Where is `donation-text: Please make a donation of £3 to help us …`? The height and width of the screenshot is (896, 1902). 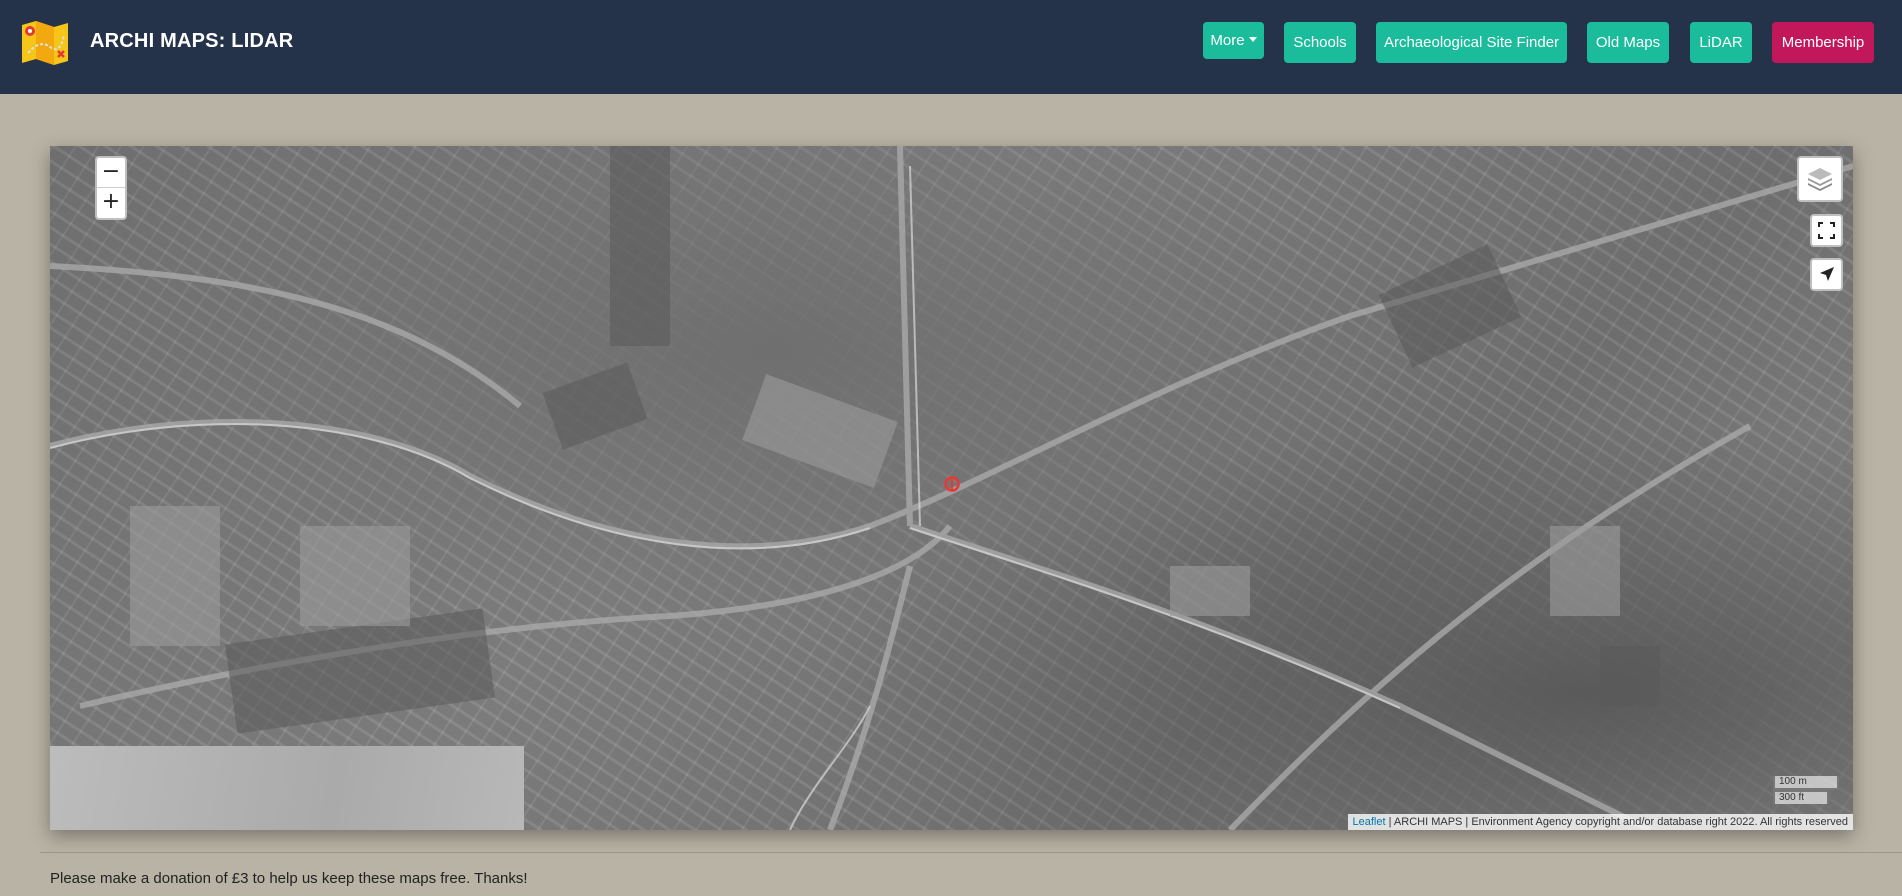
donation-text: Please make a donation of £3 to help us … is located at coordinates (289, 878).